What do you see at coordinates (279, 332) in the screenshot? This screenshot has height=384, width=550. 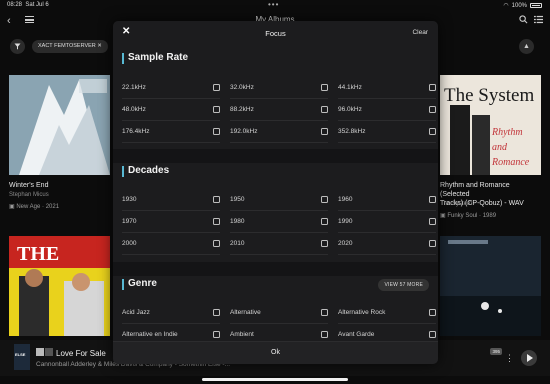 I see `option-ambient: Ambient` at bounding box center [279, 332].